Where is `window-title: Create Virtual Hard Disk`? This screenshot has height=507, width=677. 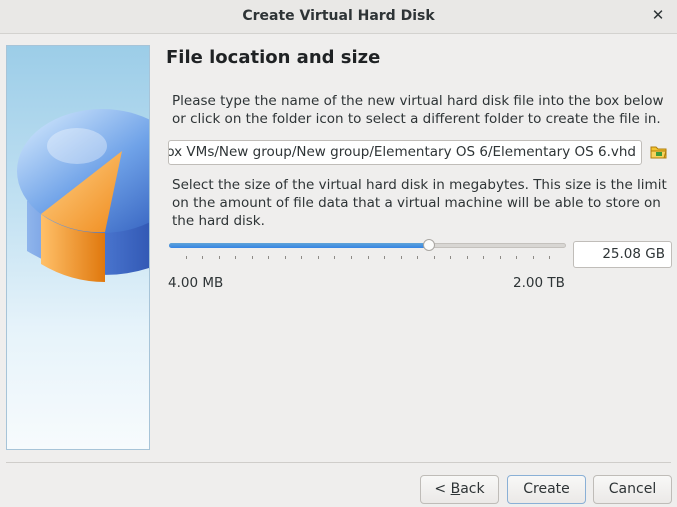 window-title: Create Virtual Hard Disk is located at coordinates (338, 16).